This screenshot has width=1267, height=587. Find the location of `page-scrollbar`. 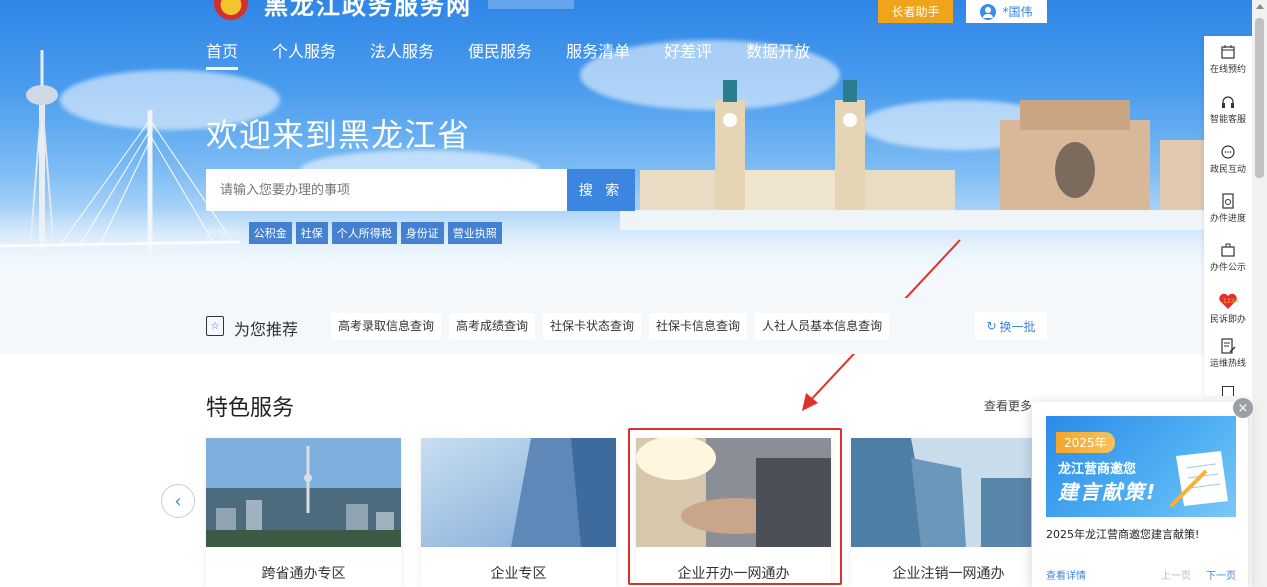

page-scrollbar is located at coordinates (1259, 293).